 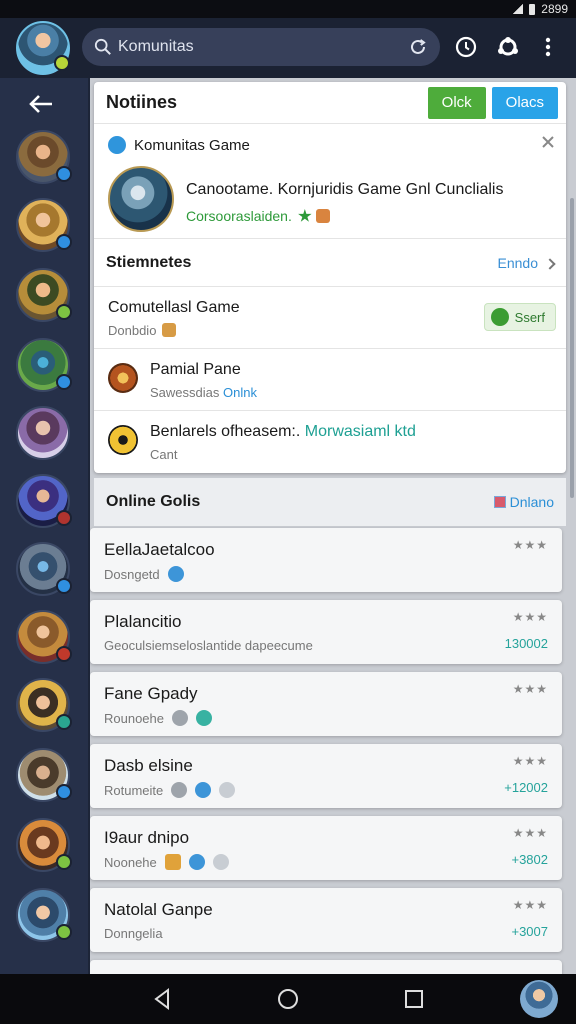 I want to click on list-item: Fane Gpady Rounoehe ★★★, so click(x=326, y=704).